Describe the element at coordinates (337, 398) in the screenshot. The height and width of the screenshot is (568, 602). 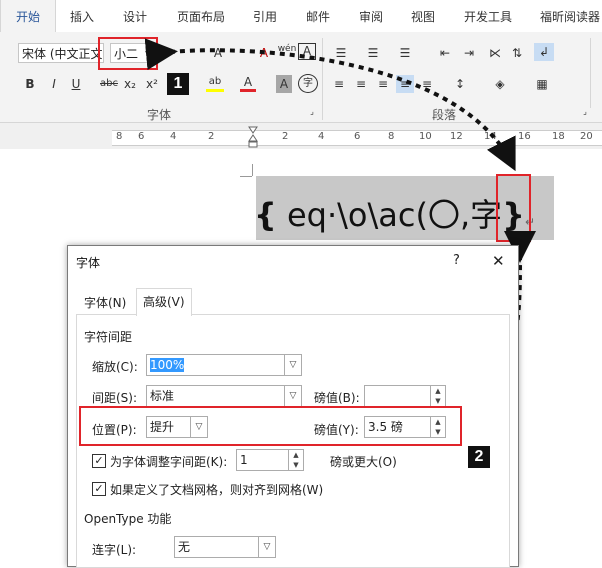
I see `spacing-by-label: 磅值(B):` at that location.